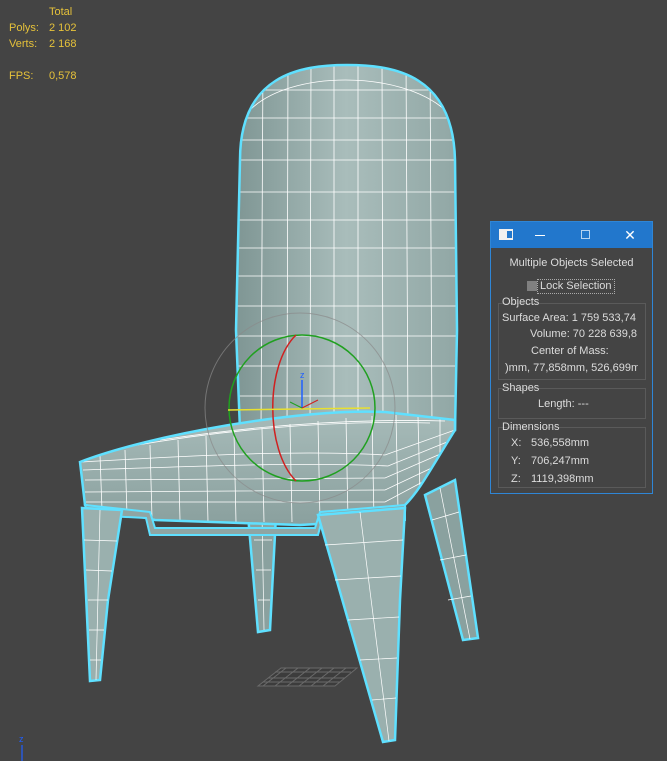  Describe the element at coordinates (63, 44) in the screenshot. I see `verts-value: 2 168` at that location.